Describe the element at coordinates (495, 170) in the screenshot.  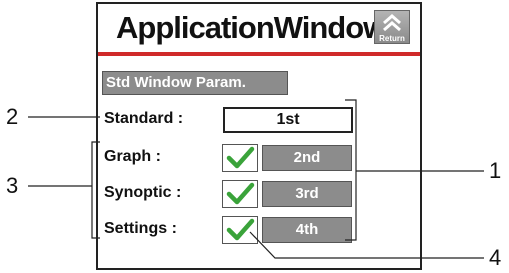
I see `callout-1: 1` at that location.